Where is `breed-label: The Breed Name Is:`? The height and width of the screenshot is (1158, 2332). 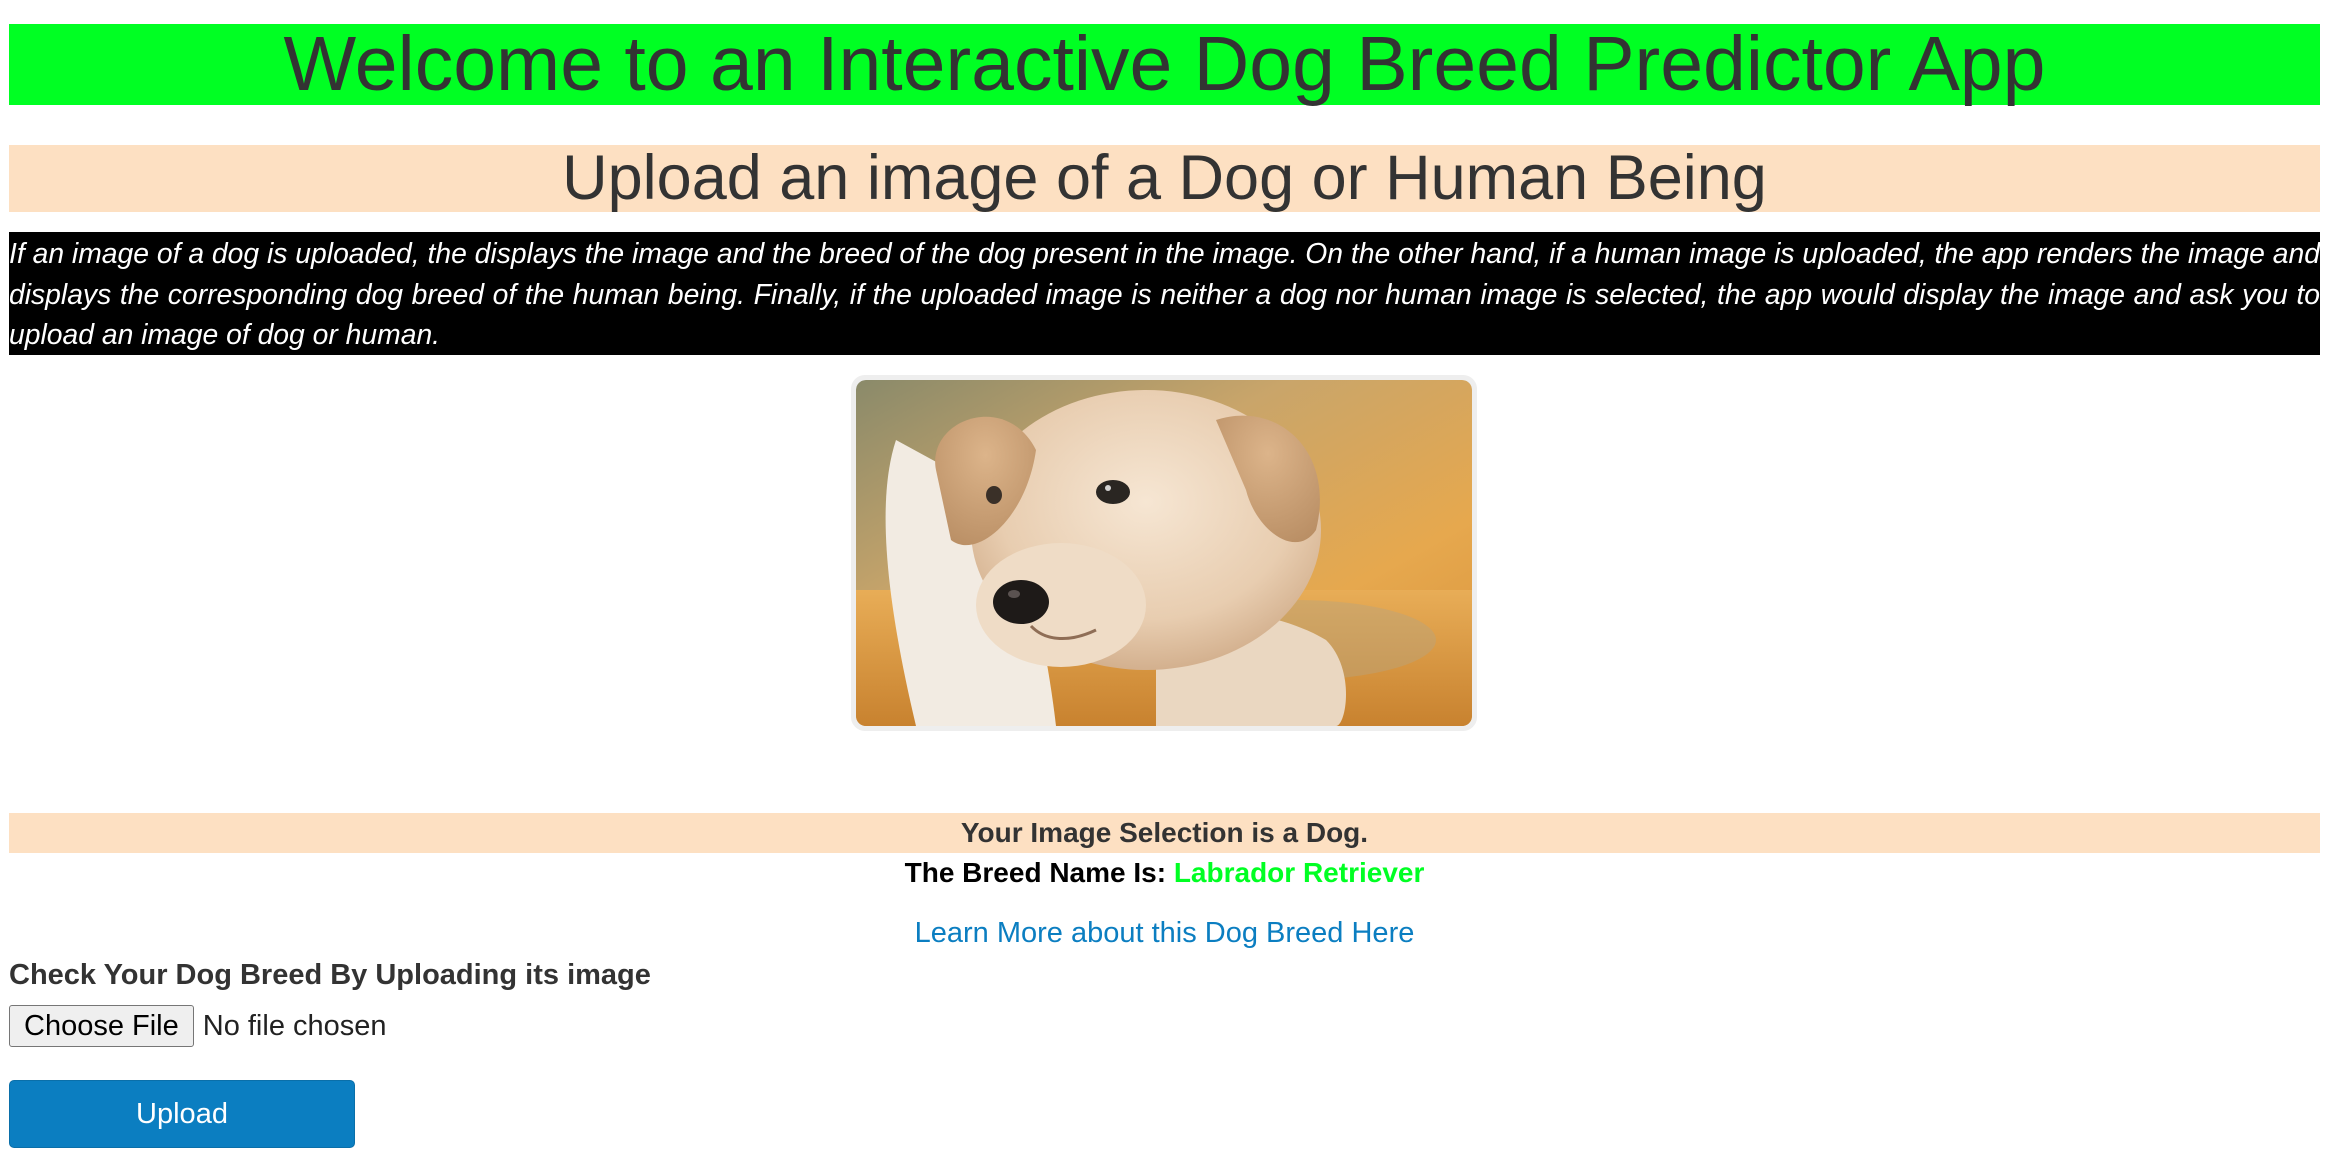
breed-label: The Breed Name Is: is located at coordinates (1035, 872).